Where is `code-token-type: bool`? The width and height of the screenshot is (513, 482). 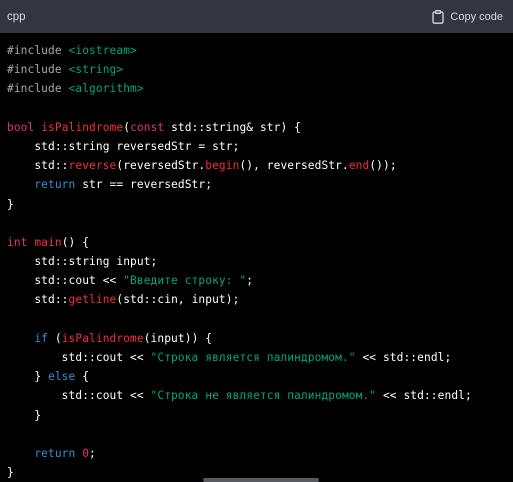
code-token-type: bool is located at coordinates (21, 127).